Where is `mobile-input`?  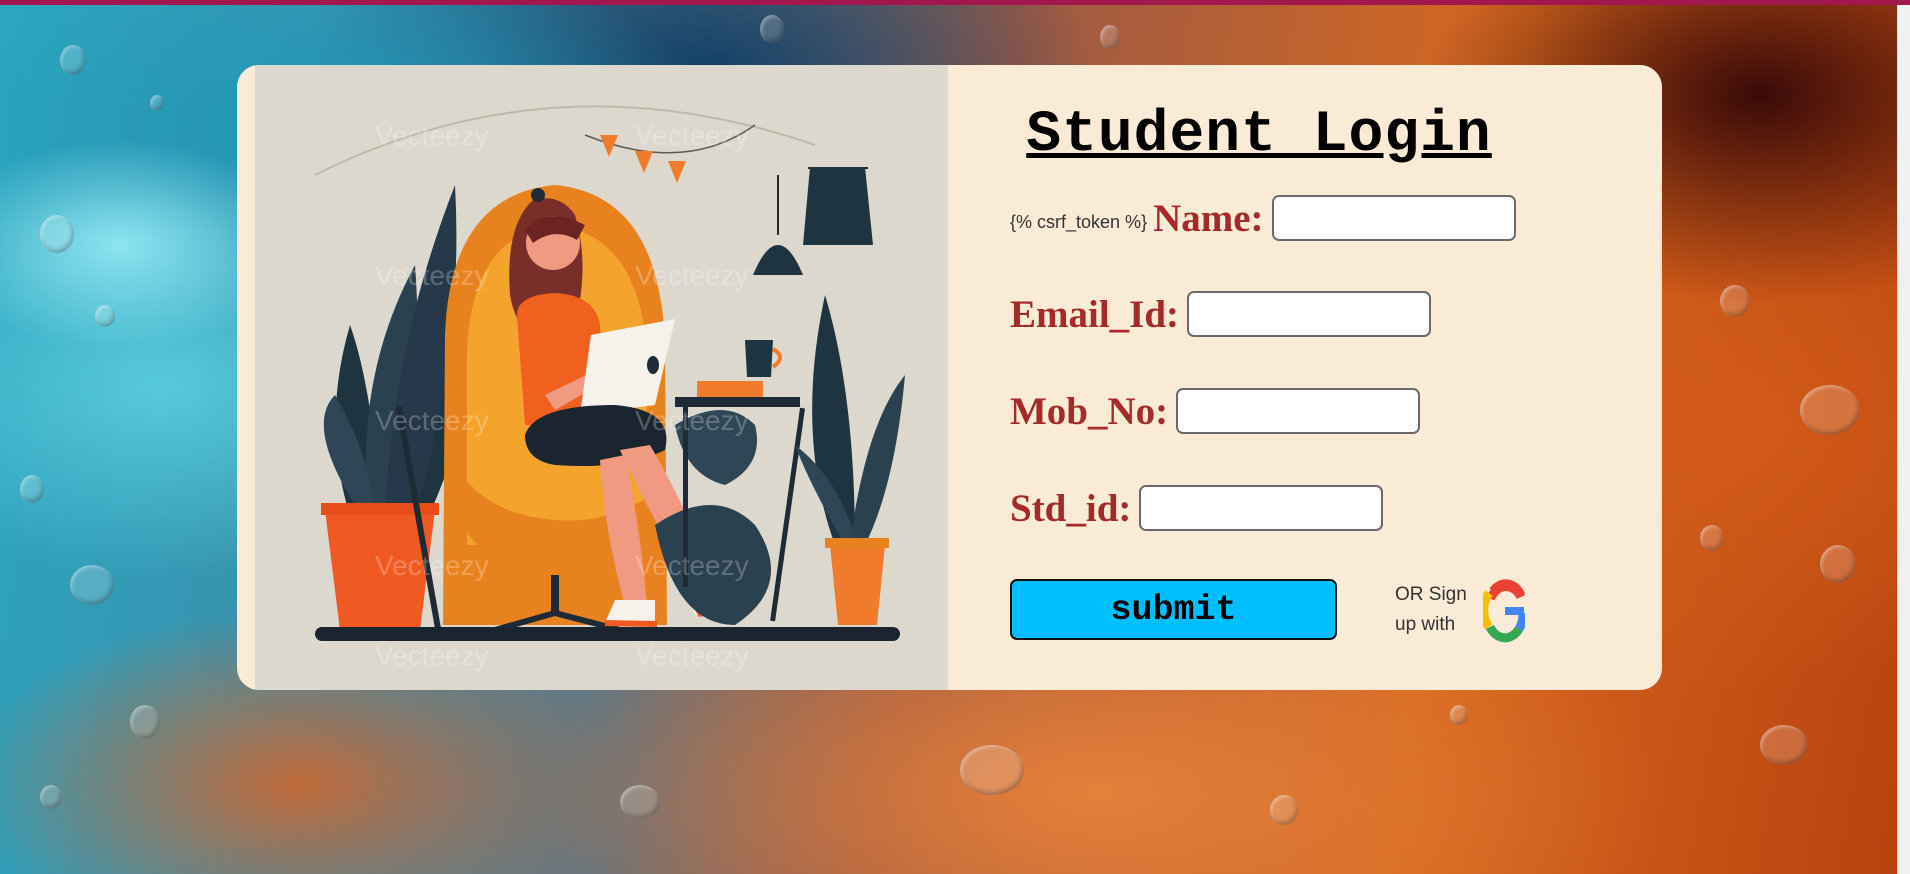 mobile-input is located at coordinates (1298, 411).